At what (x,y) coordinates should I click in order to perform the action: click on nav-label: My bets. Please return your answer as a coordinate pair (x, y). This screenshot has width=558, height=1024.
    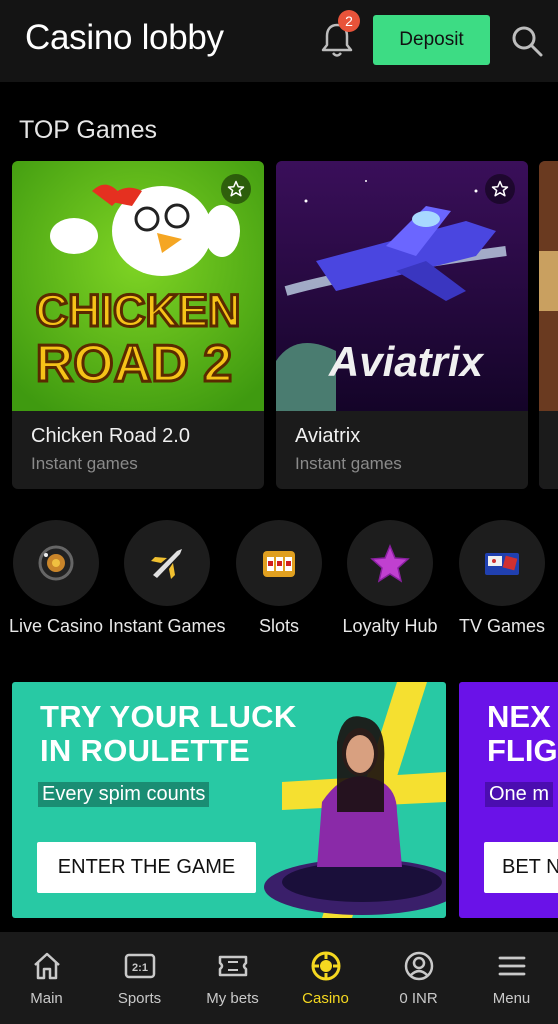
    Looking at the image, I should click on (232, 998).